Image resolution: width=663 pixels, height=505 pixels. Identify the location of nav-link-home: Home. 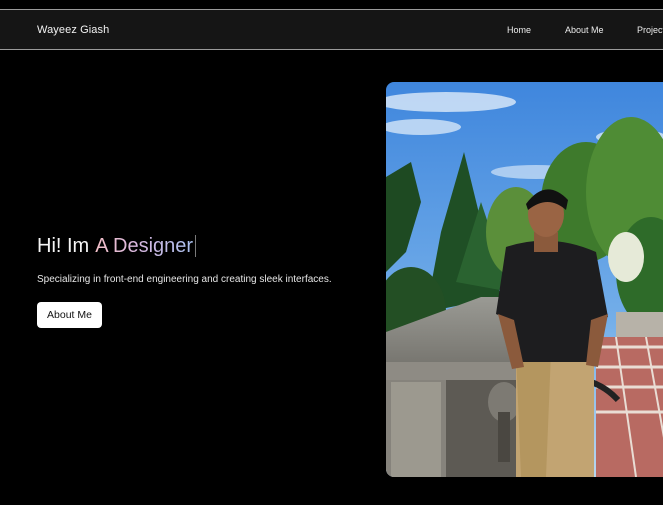
(519, 30).